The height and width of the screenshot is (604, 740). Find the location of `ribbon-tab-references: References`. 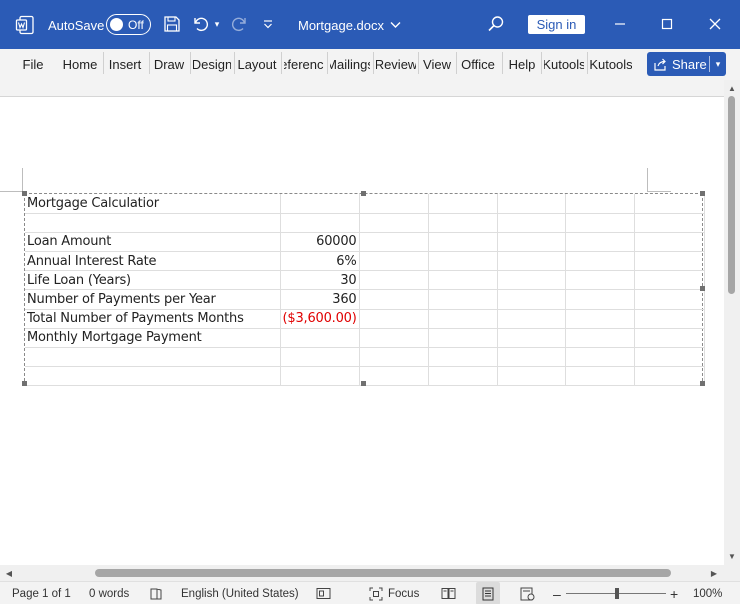

ribbon-tab-references: References is located at coordinates (304, 64).